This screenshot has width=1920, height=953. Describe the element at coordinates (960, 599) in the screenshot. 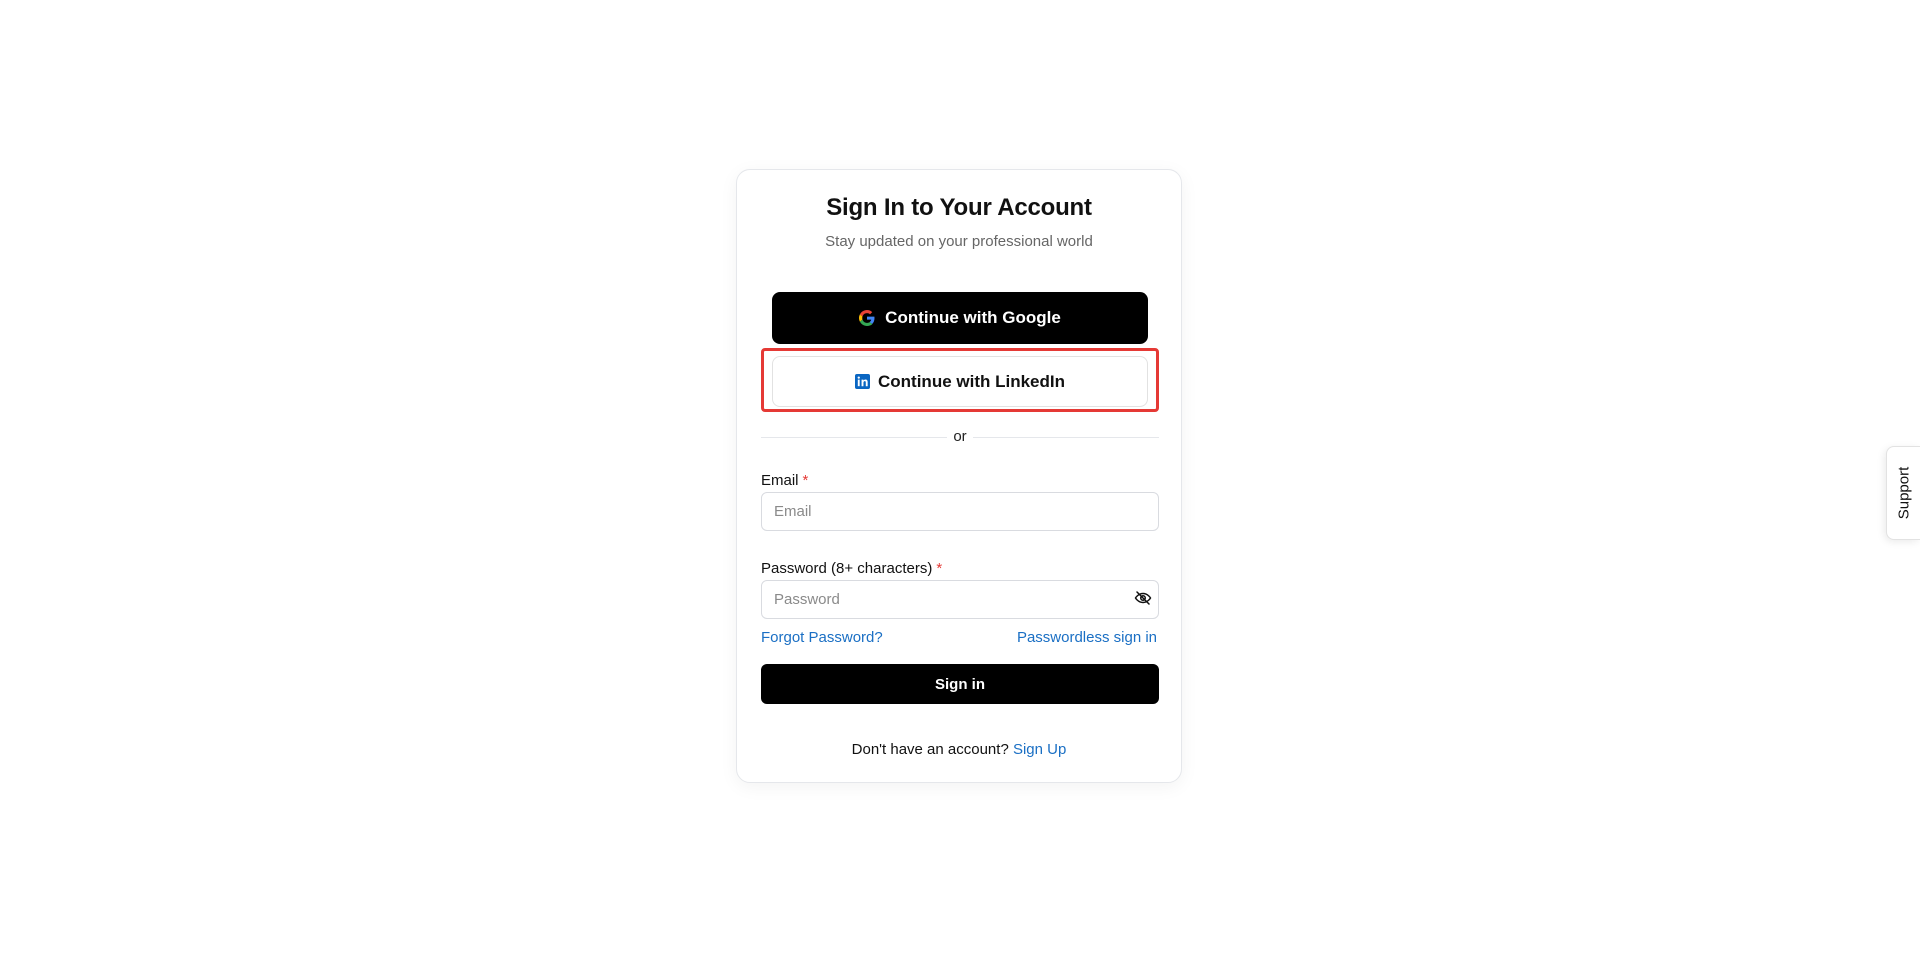

I see `password-input` at that location.